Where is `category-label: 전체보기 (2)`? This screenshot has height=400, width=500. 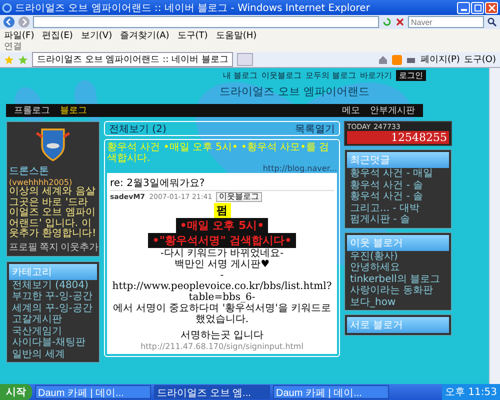 category-label: 전체보기 (2) is located at coordinates (137, 129).